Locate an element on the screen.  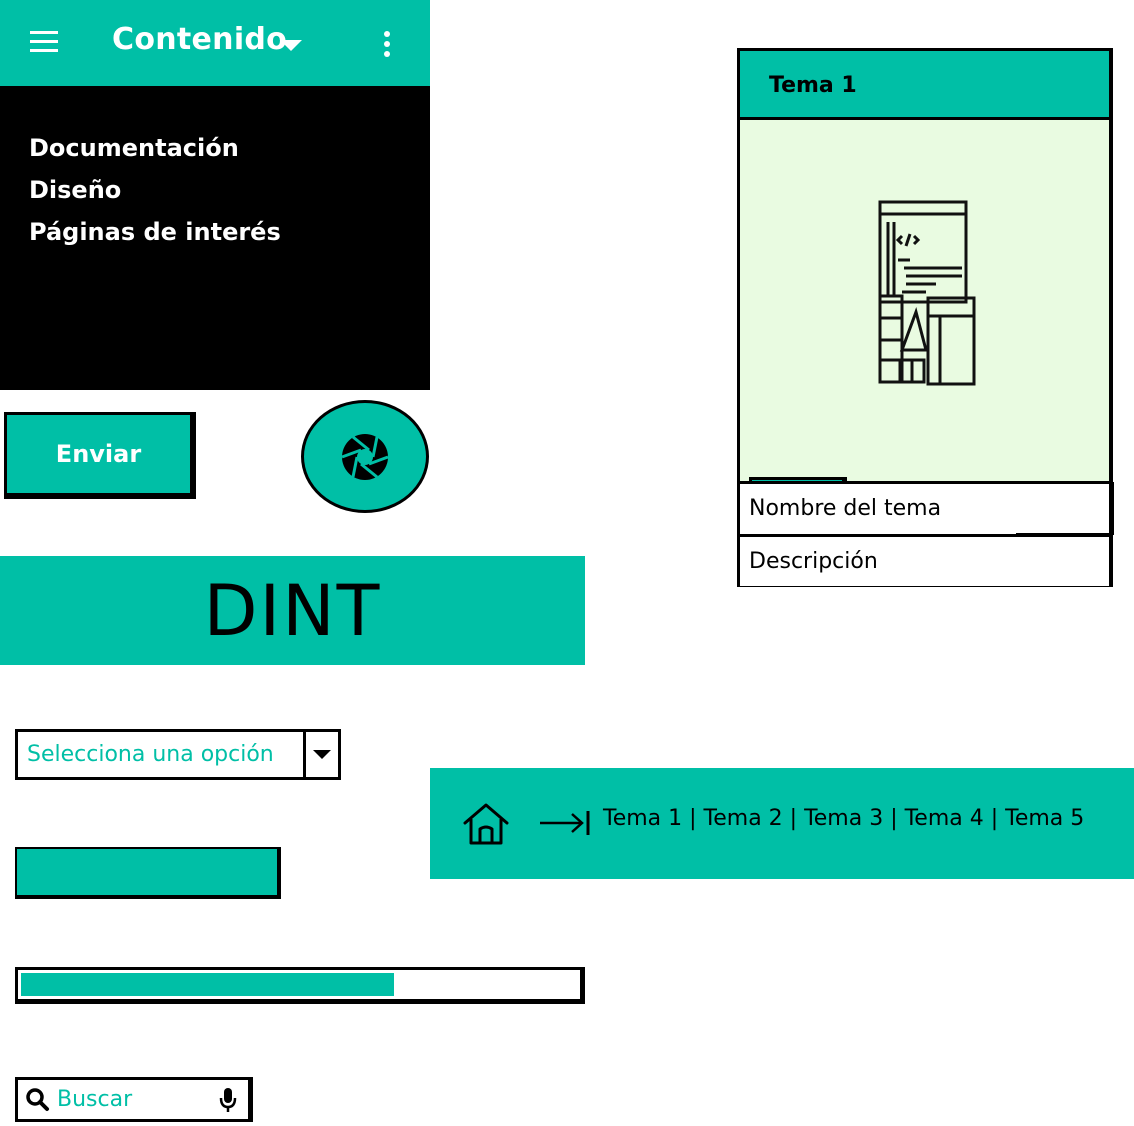
progress-bar is located at coordinates (300, 985).